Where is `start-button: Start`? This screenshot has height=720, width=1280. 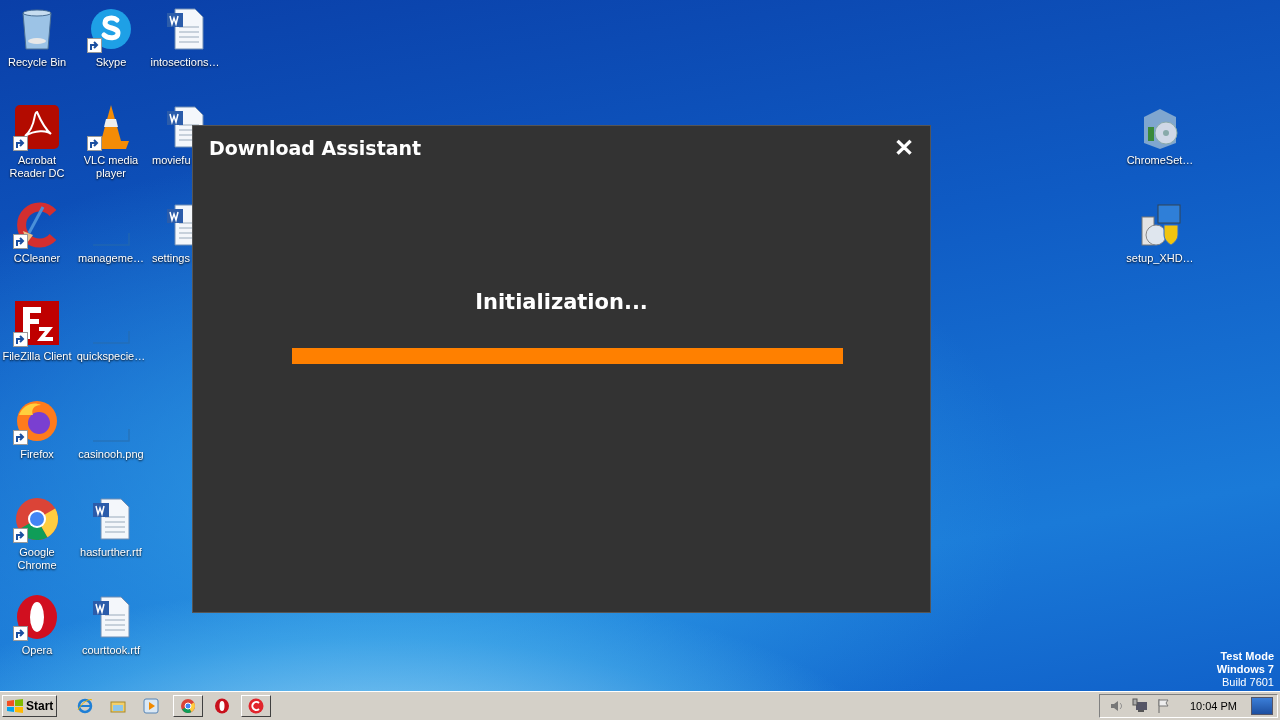
start-button: Start is located at coordinates (30, 706).